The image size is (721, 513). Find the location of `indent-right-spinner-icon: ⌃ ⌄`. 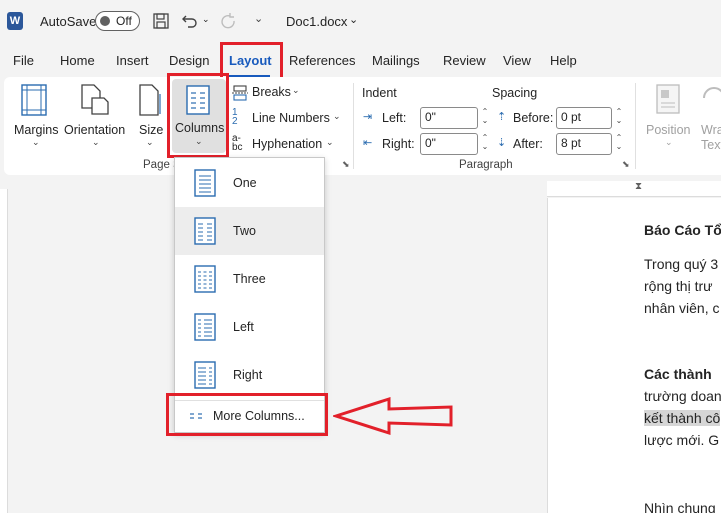

indent-right-spinner-icon: ⌃ ⌄ is located at coordinates (485, 142).